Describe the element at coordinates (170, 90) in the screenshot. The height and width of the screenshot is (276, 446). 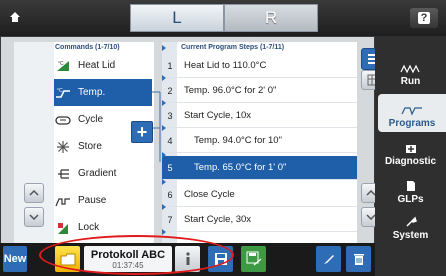
I see `step-number: 2` at that location.